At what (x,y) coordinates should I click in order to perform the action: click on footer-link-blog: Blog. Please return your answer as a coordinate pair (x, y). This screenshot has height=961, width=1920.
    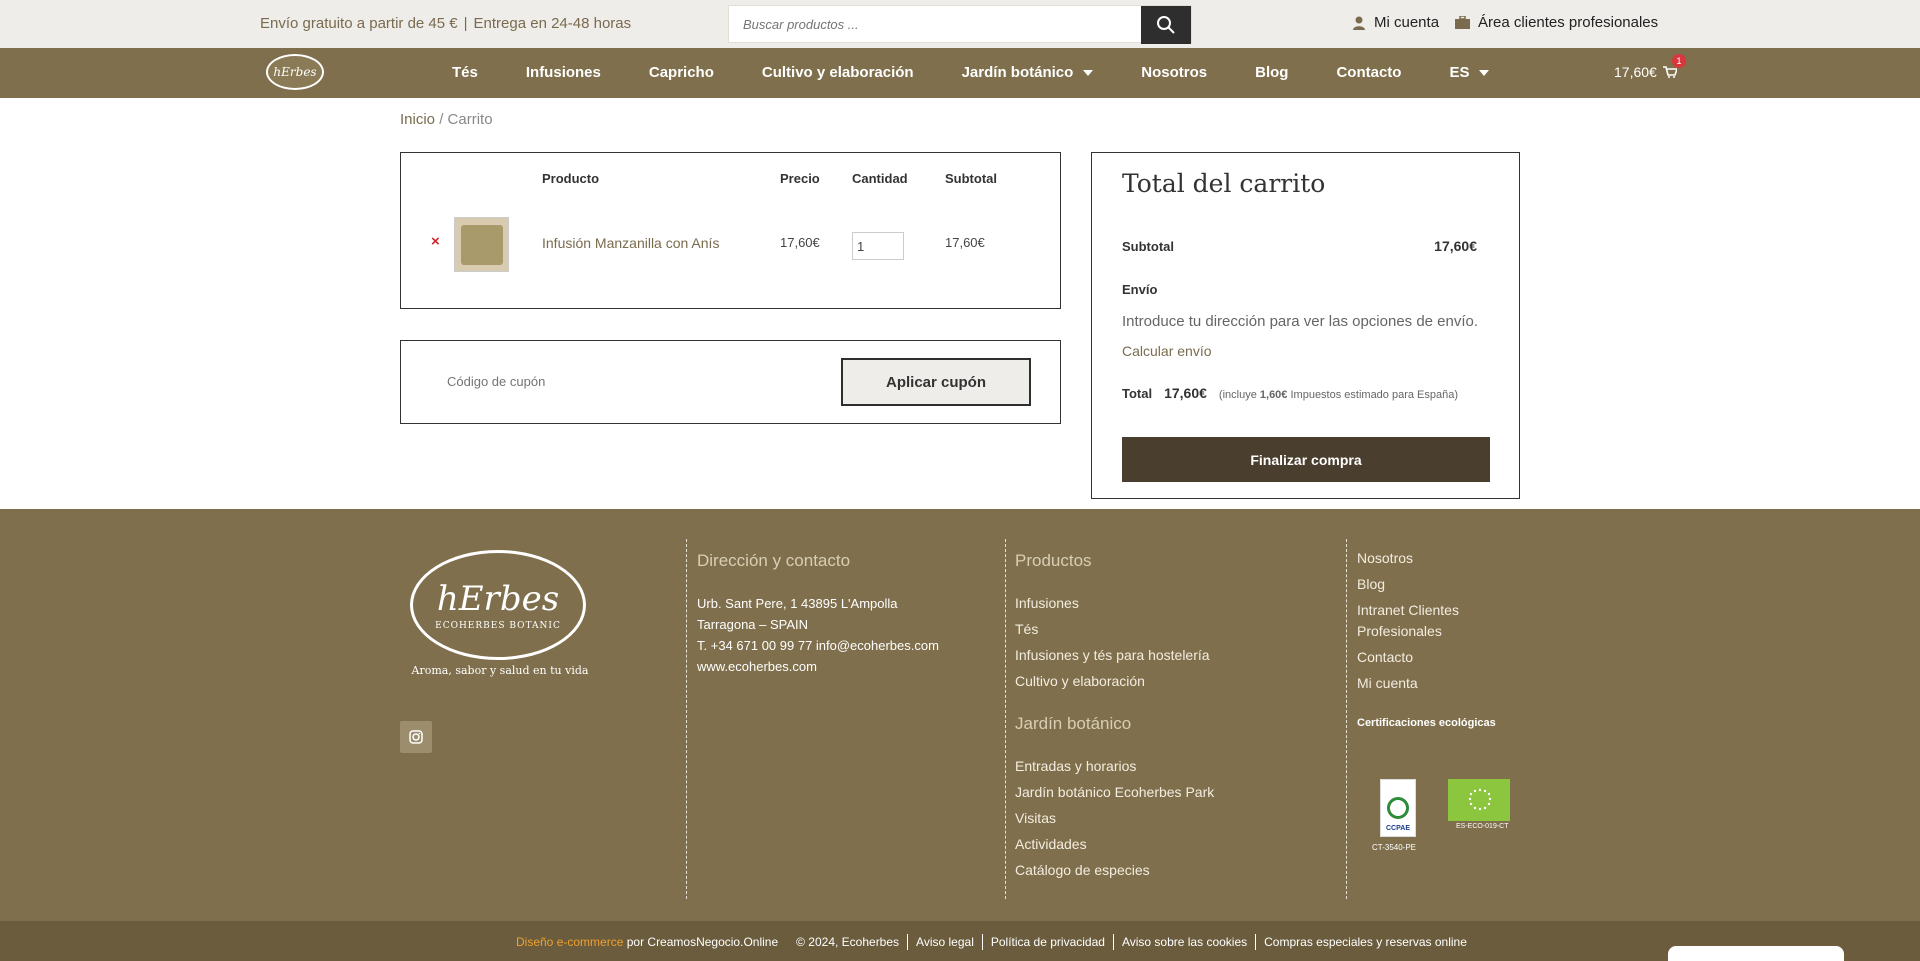
    Looking at the image, I should click on (1371, 584).